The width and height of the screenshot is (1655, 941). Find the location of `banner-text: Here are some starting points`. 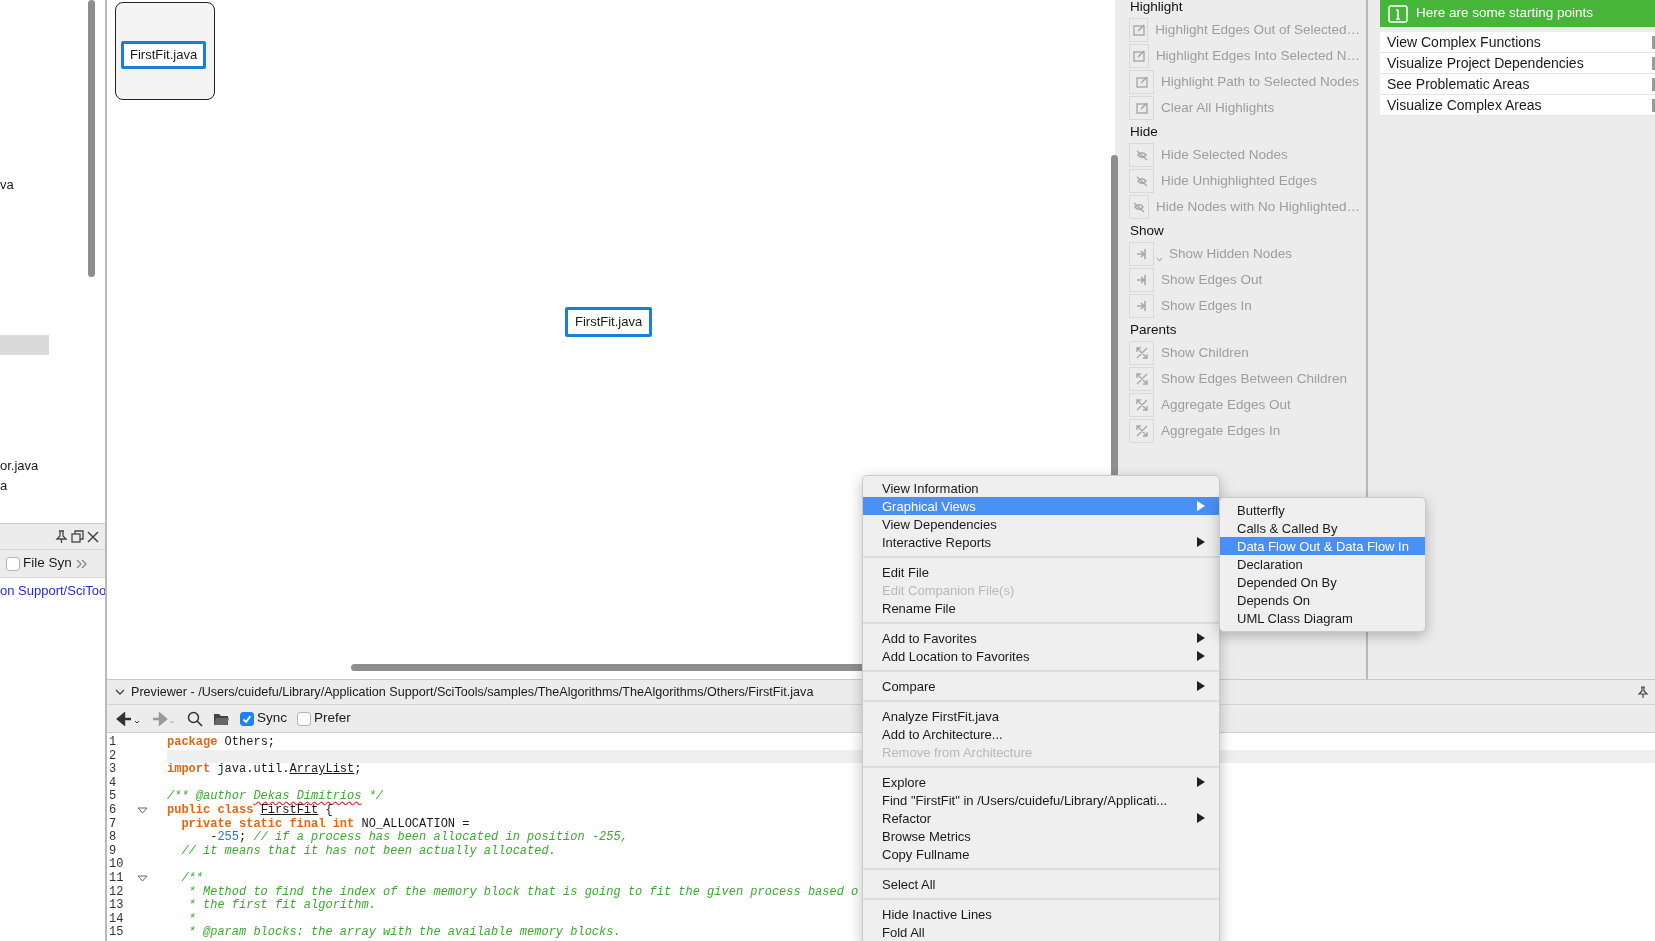

banner-text: Here are some starting points is located at coordinates (1505, 13).